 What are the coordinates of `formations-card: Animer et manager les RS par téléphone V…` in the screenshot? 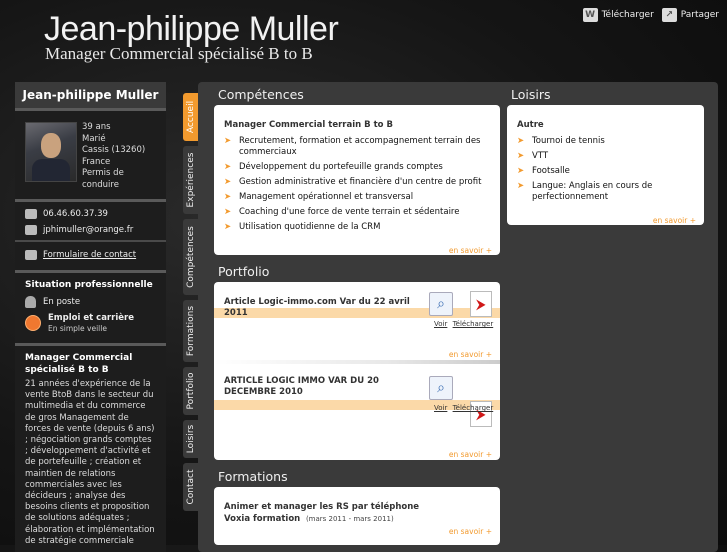 It's located at (357, 516).